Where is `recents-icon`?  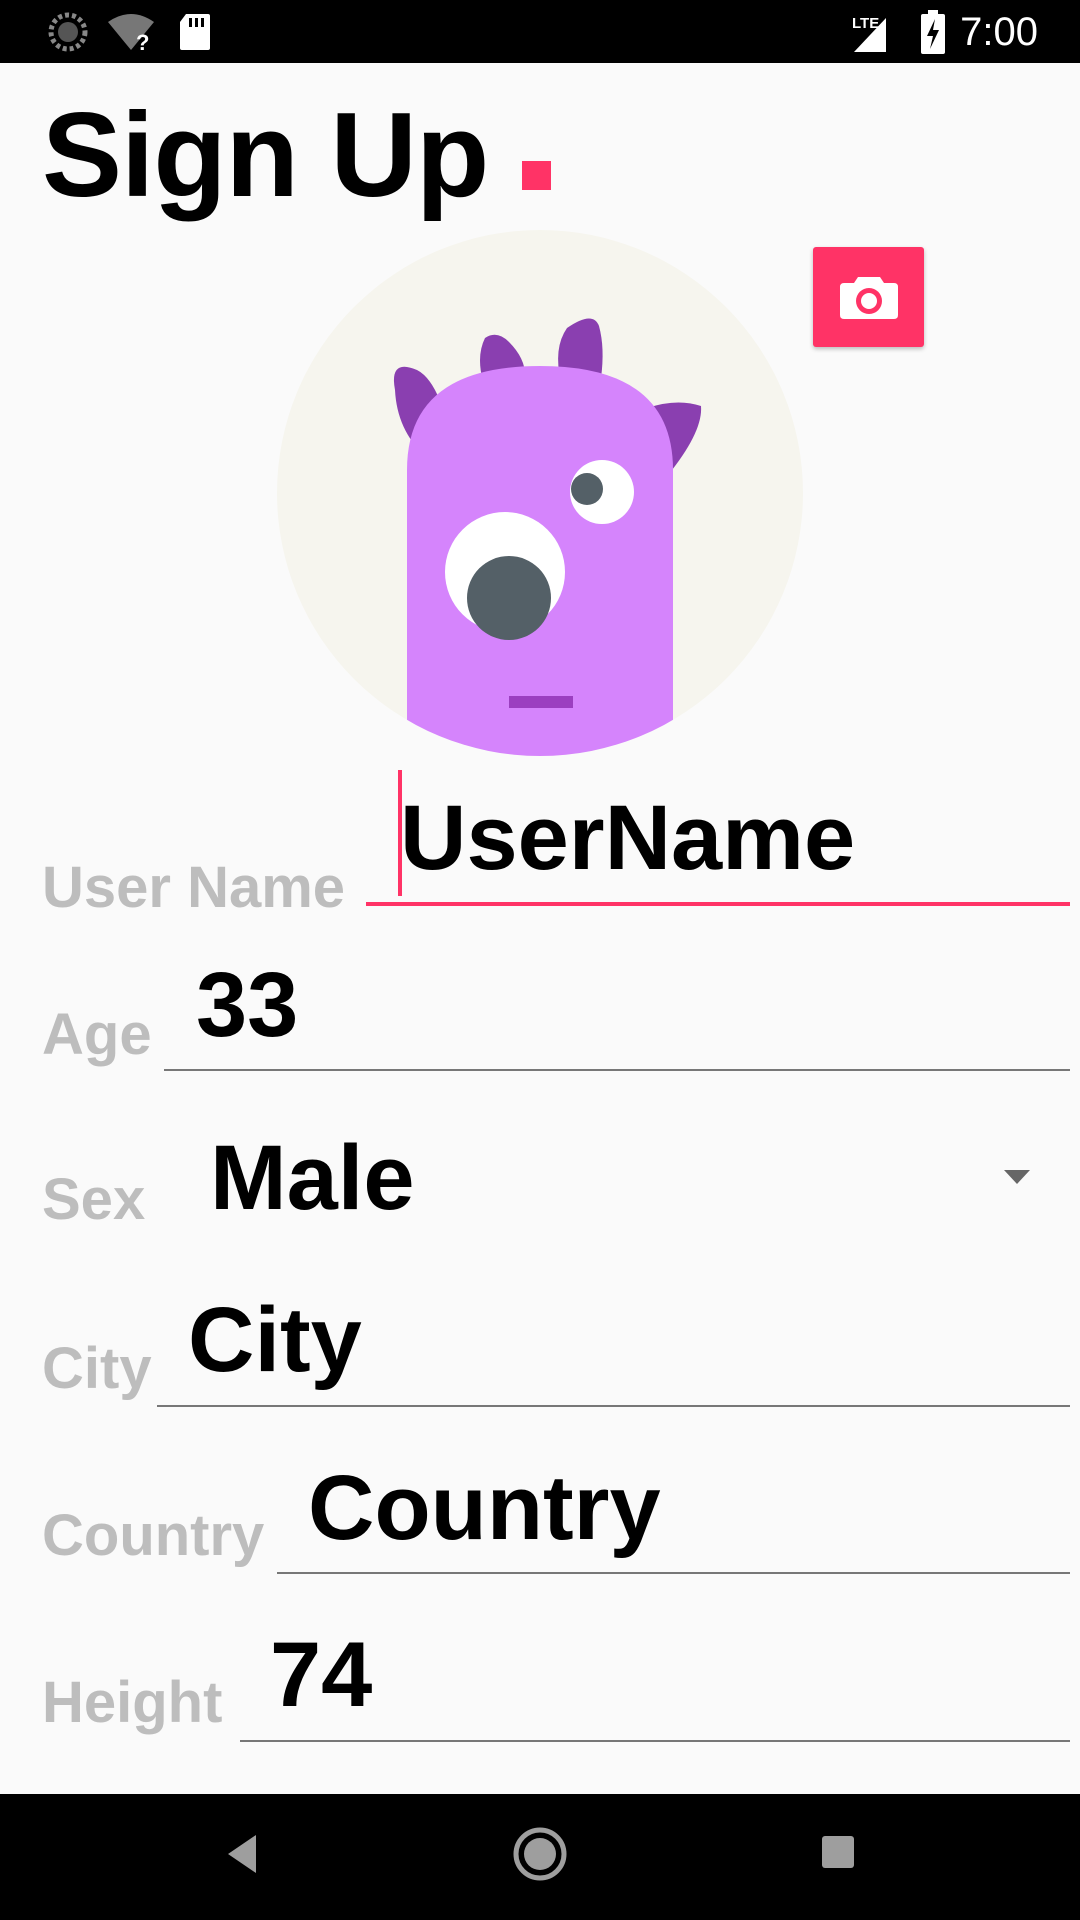 recents-icon is located at coordinates (838, 1852).